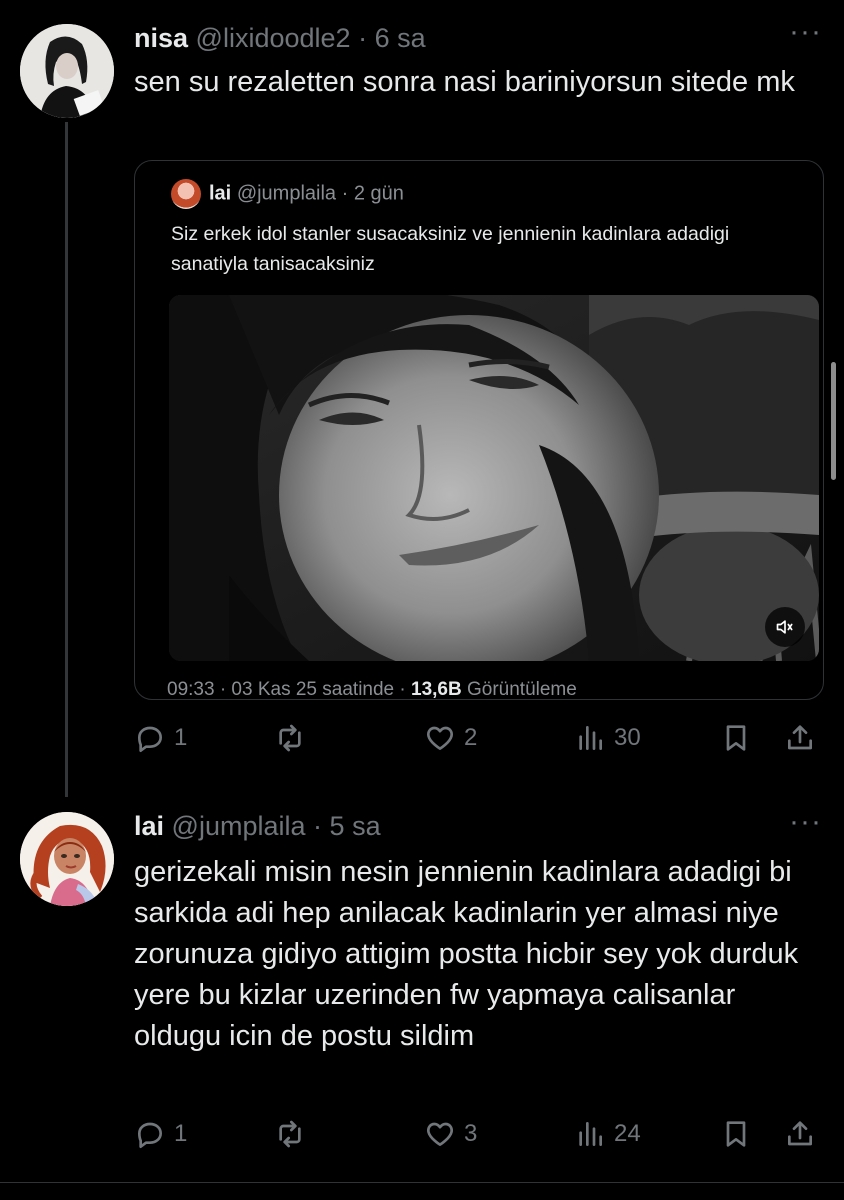  I want to click on speaker-icon, so click(784, 627).